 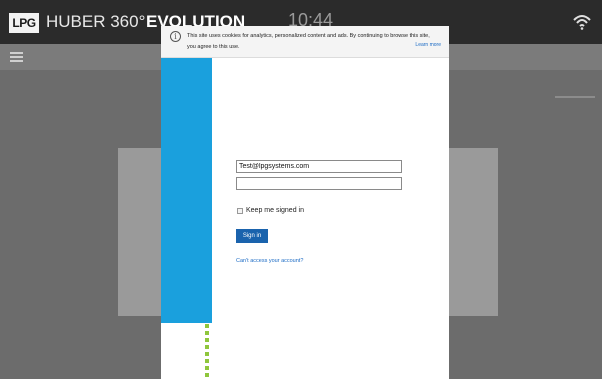 I want to click on learn-more-link: Learn more, so click(x=428, y=45).